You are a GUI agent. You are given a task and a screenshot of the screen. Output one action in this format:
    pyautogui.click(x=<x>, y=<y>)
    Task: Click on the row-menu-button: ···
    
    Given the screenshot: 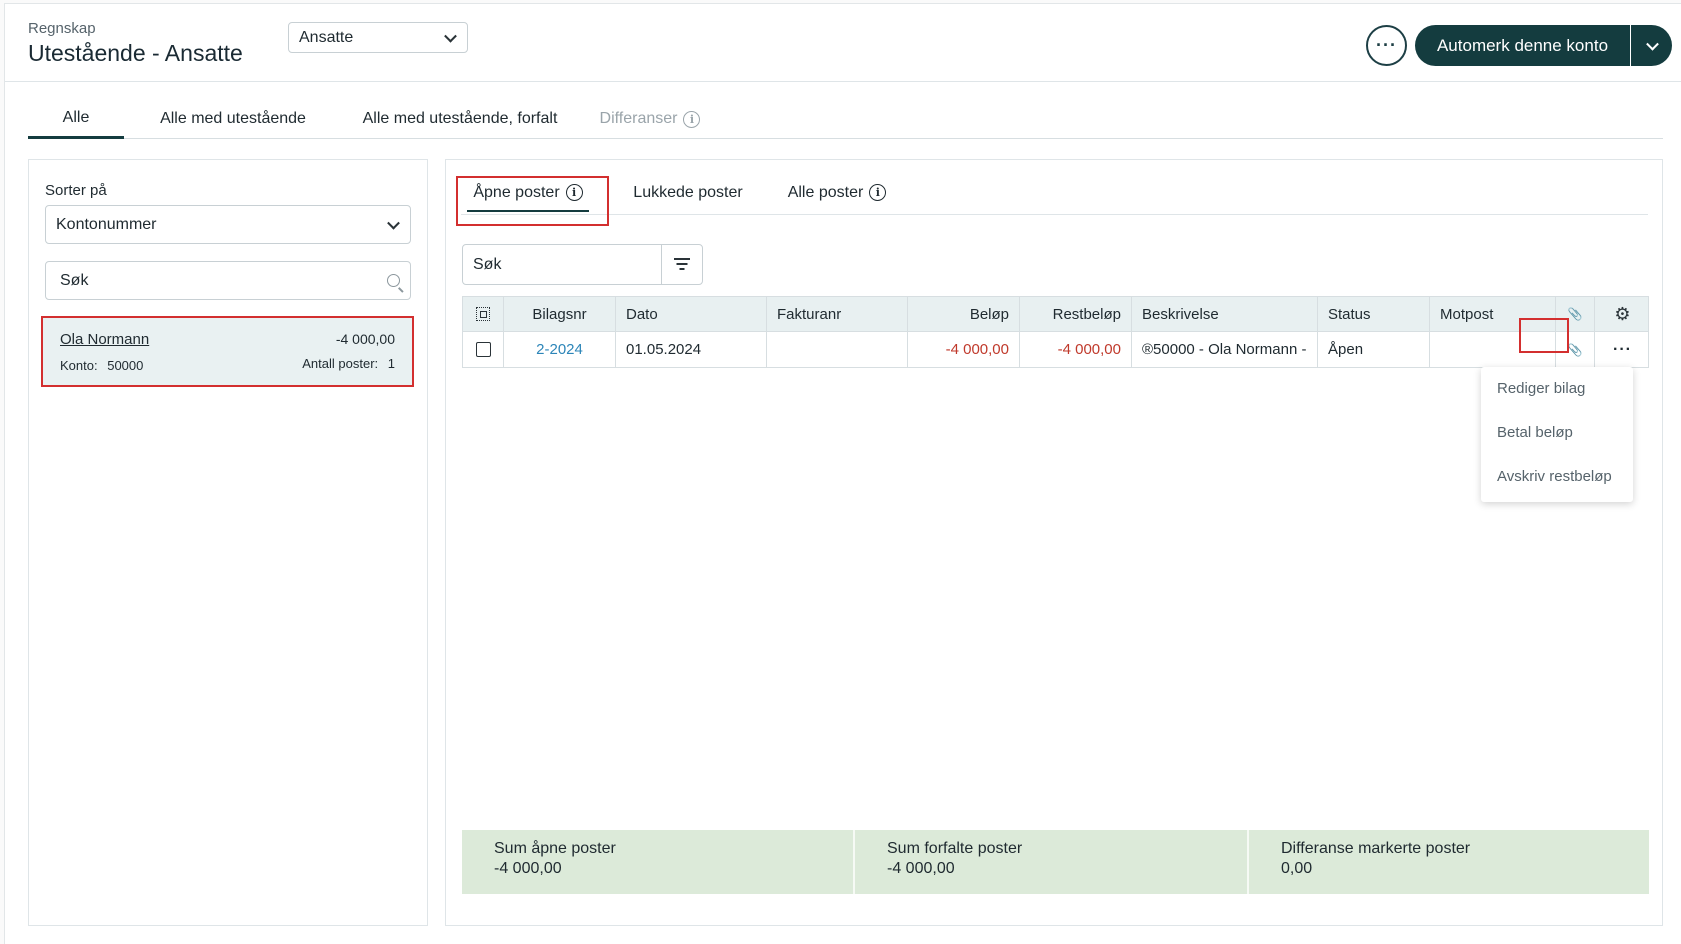 What is the action you would take?
    pyautogui.click(x=1622, y=349)
    